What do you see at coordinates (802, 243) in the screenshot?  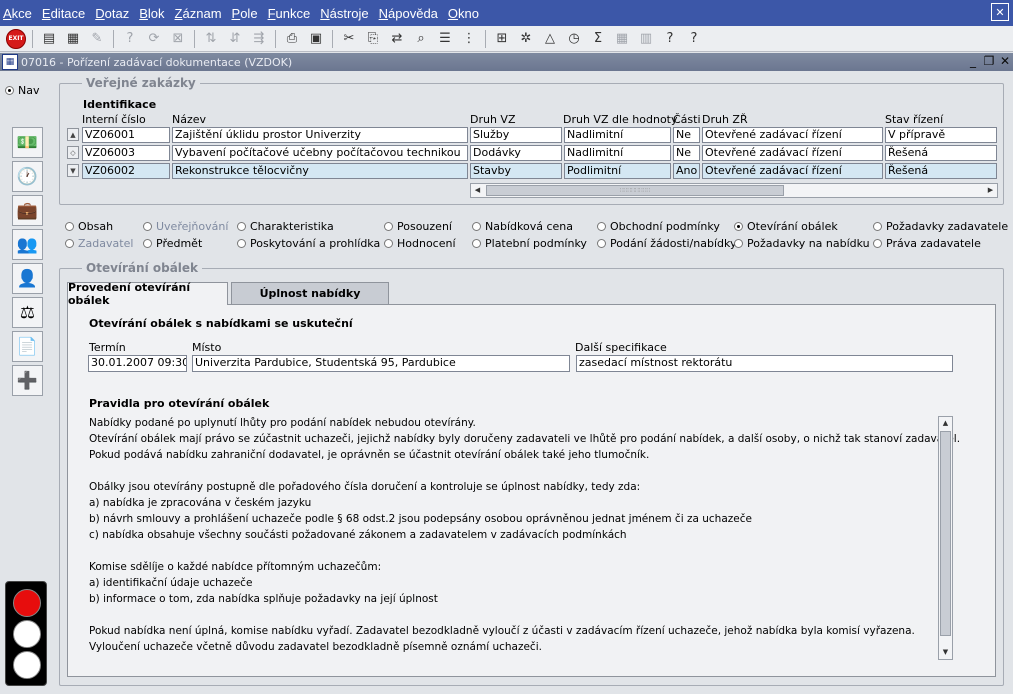 I see `radio-pozadavky-na-nabidku: Požadavky na nabídku` at bounding box center [802, 243].